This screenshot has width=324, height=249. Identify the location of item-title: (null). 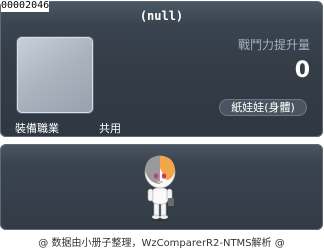
(161, 16).